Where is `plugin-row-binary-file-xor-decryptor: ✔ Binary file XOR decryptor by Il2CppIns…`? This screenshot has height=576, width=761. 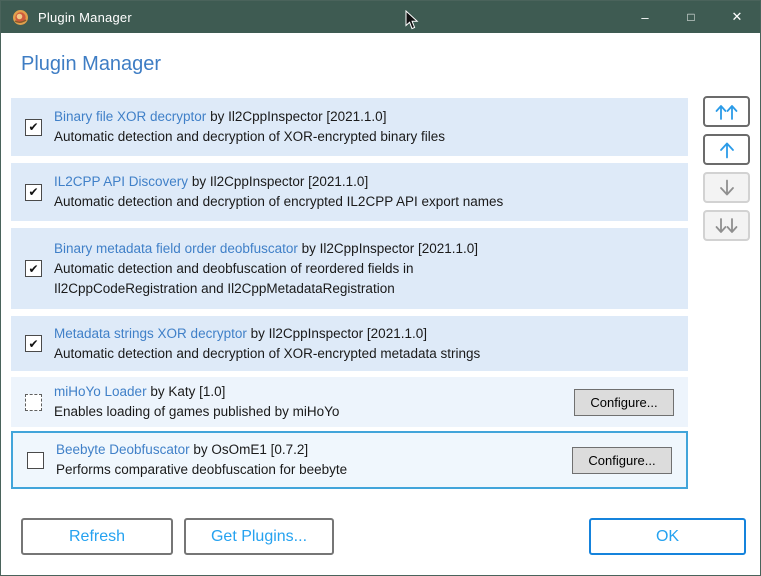
plugin-row-binary-file-xor-decryptor: ✔ Binary file XOR decryptor by Il2CppIns… is located at coordinates (349, 127).